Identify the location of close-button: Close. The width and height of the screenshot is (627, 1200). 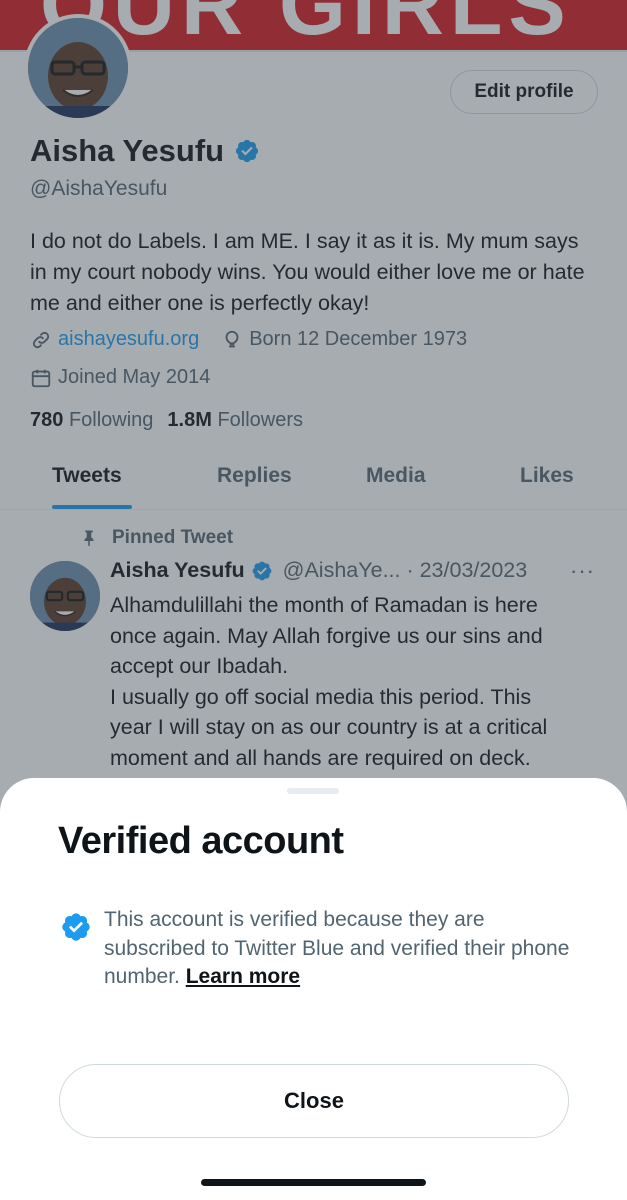
(314, 1101).